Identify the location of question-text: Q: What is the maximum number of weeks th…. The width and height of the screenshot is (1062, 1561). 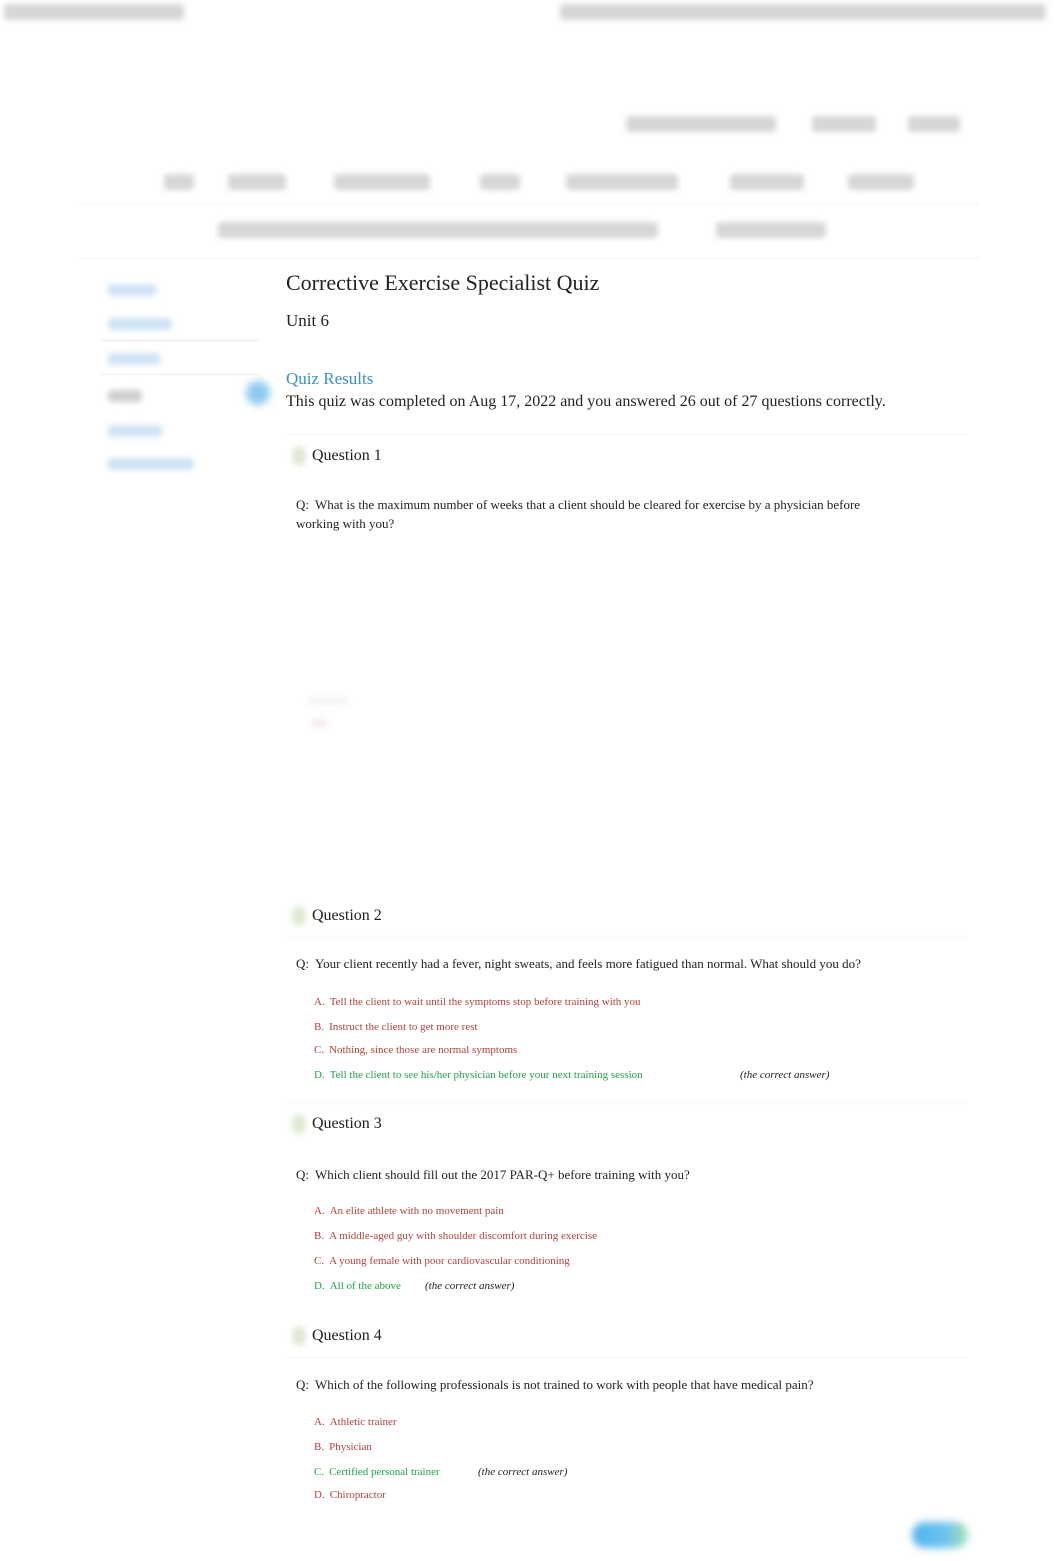
(596, 514).